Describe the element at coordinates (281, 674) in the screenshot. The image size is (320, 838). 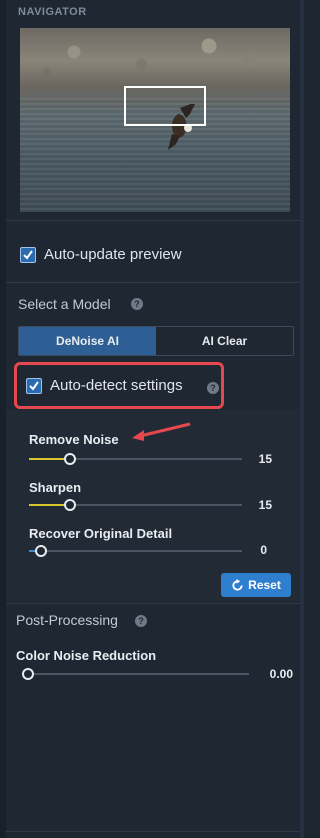
I see `color-noise-value: 0.00` at that location.